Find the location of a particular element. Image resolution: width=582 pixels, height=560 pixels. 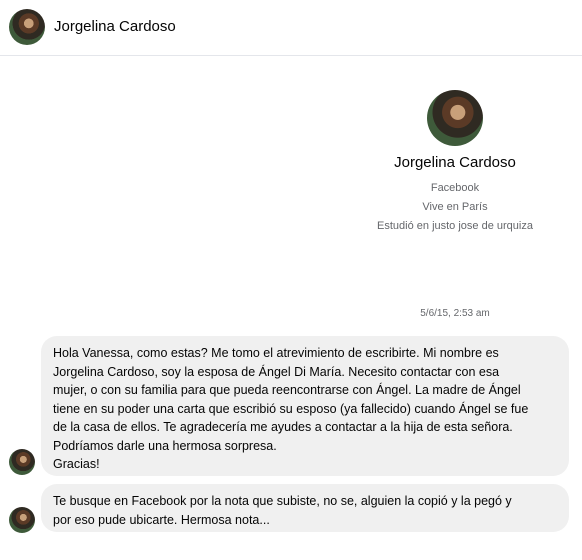

profile-name: Jorgelina Cardoso is located at coordinates (455, 162).